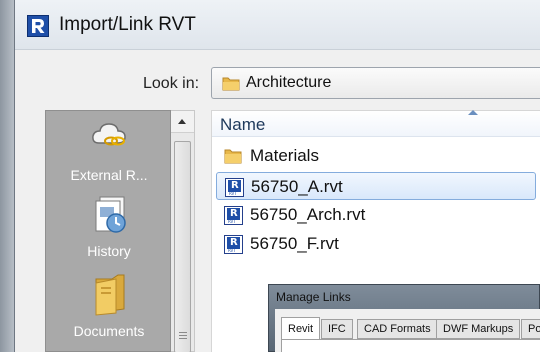 This screenshot has width=540, height=352. What do you see at coordinates (183, 336) in the screenshot?
I see `grip-icon` at bounding box center [183, 336].